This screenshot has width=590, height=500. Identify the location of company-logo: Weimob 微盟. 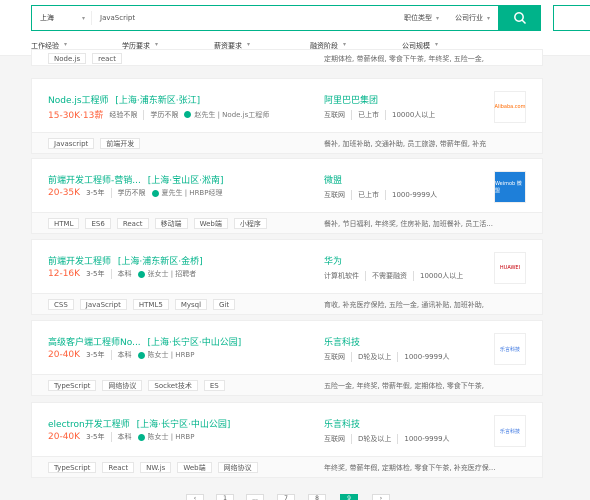
(510, 187).